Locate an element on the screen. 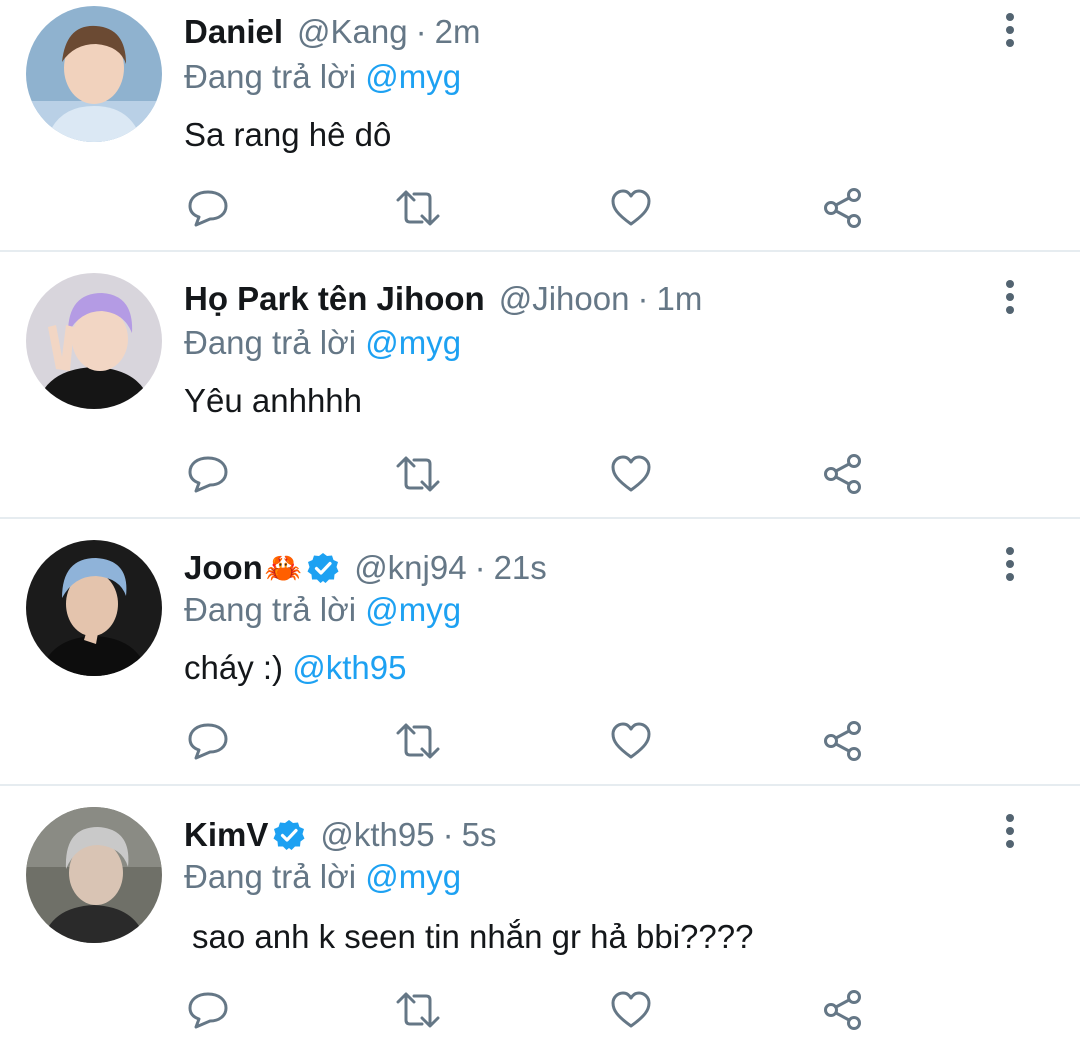  tweet-text-content: Yêu anhhhh is located at coordinates (273, 400).